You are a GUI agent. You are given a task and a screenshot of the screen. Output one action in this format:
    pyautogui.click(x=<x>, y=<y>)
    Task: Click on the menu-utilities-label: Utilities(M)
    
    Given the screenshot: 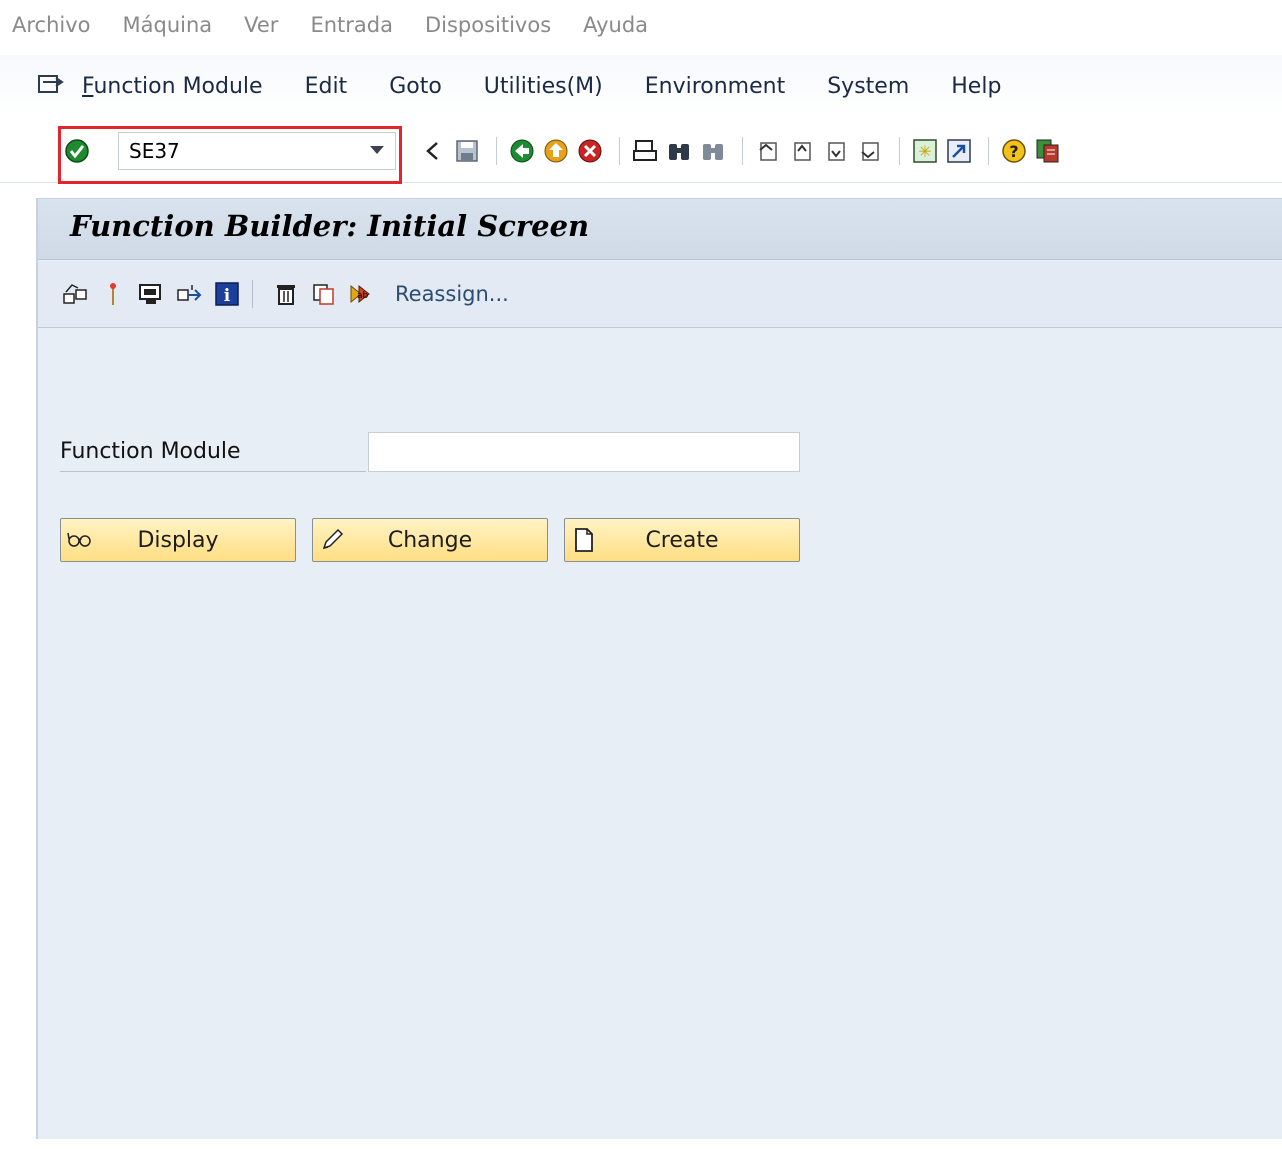 What is the action you would take?
    pyautogui.click(x=543, y=86)
    